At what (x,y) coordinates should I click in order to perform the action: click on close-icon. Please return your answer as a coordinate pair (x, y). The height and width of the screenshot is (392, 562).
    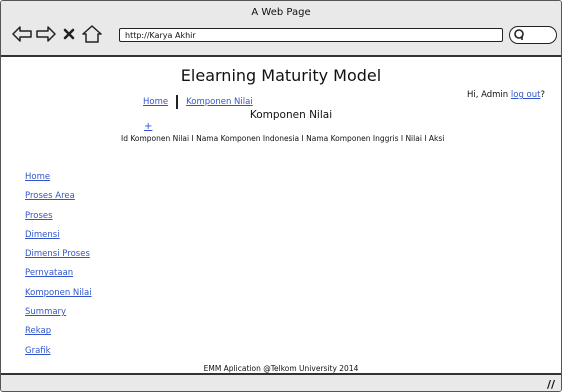
    Looking at the image, I should click on (69, 34).